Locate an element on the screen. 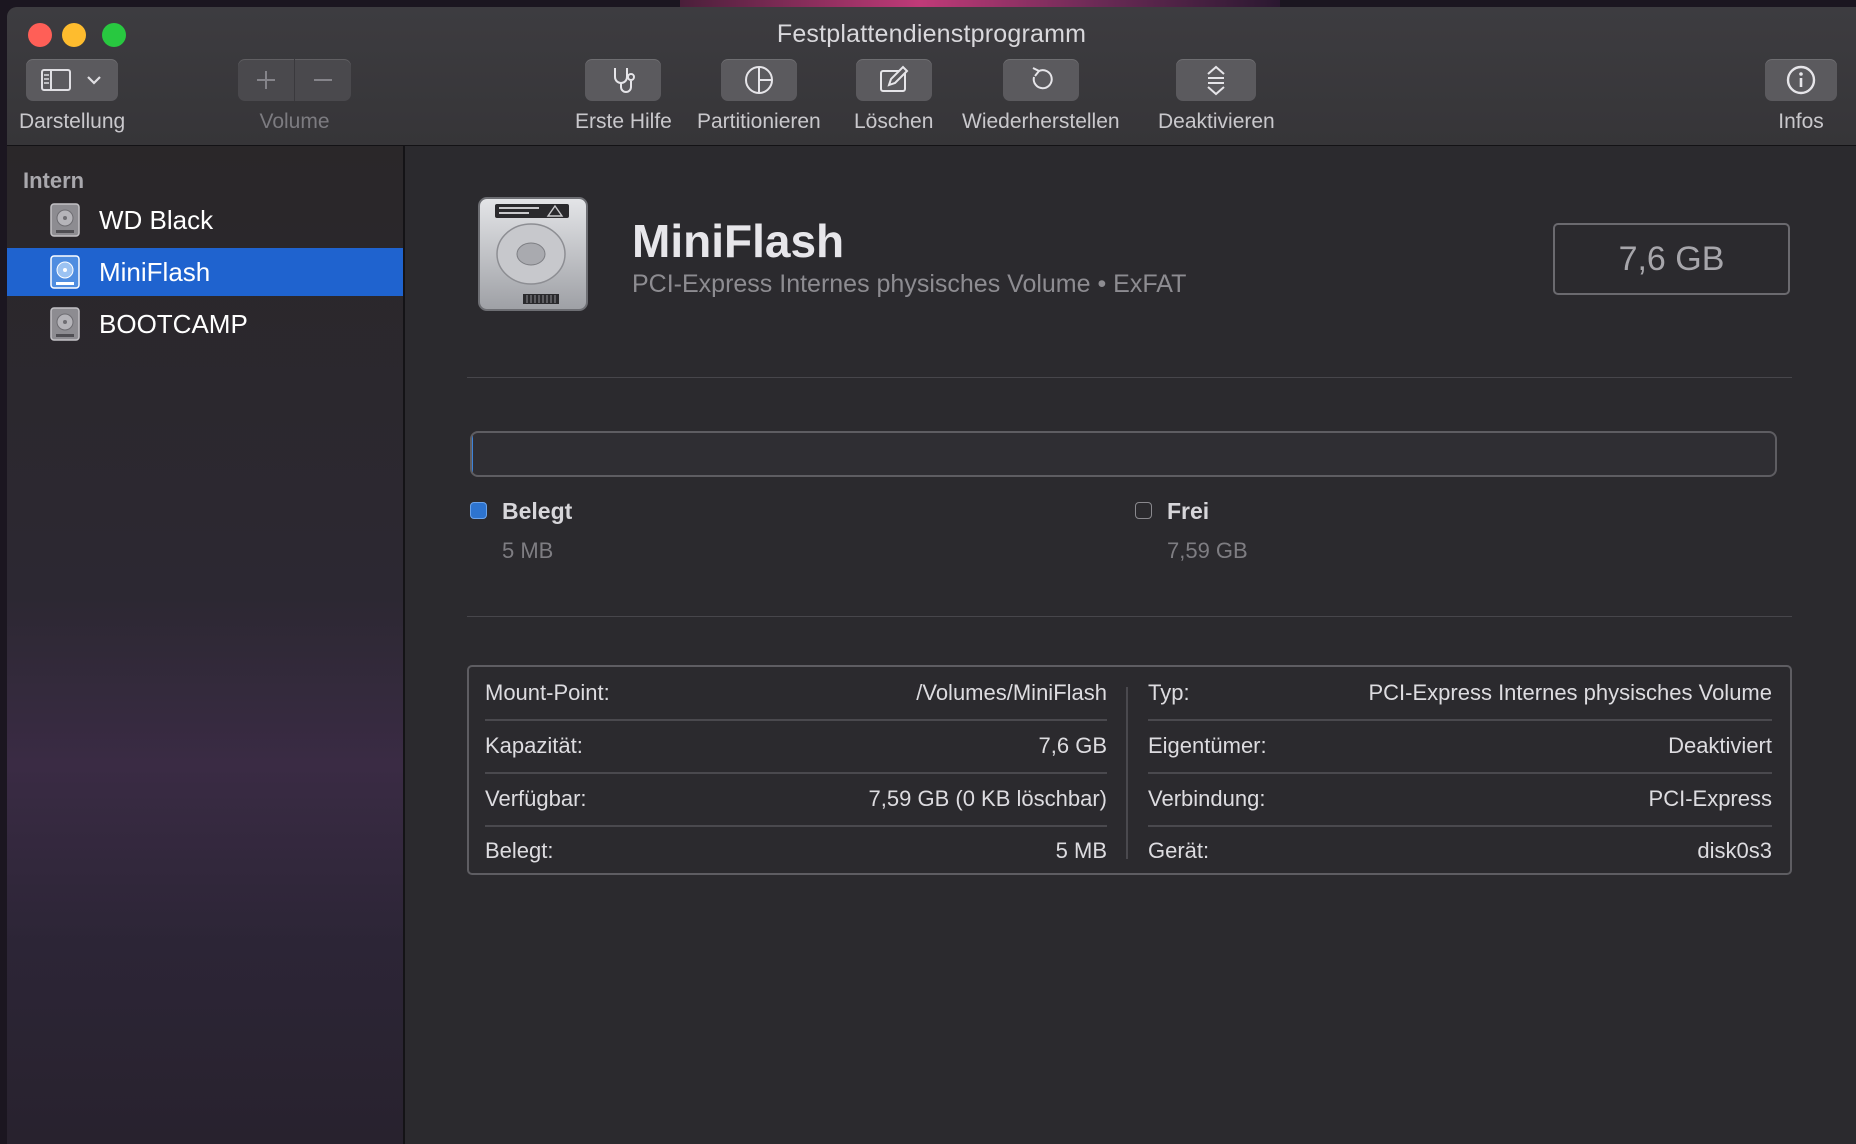 This screenshot has width=1856, height=1144. stethoscope-icon is located at coordinates (625, 80).